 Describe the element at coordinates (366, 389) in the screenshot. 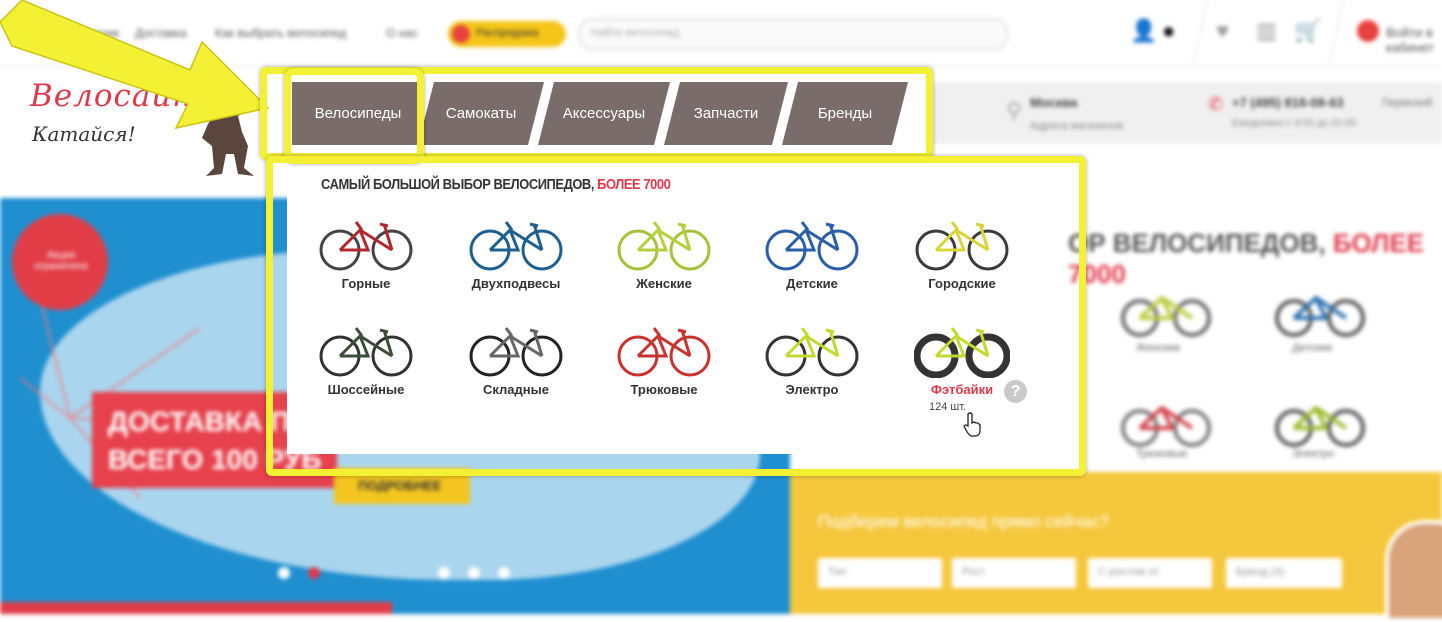

I see `category-label: Шоссейные` at that location.